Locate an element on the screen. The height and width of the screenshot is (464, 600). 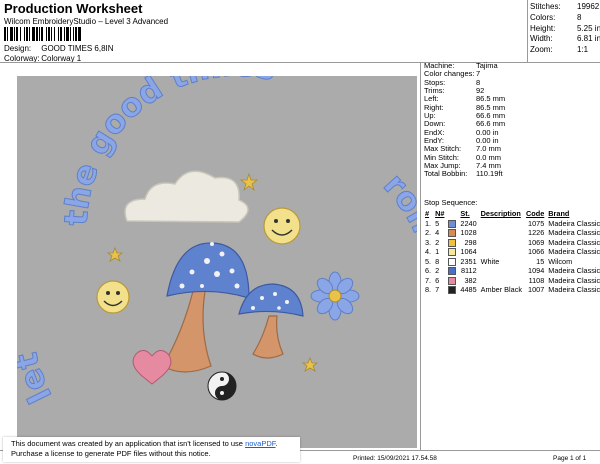
thread-code: 1066 is located at coordinates (536, 252).